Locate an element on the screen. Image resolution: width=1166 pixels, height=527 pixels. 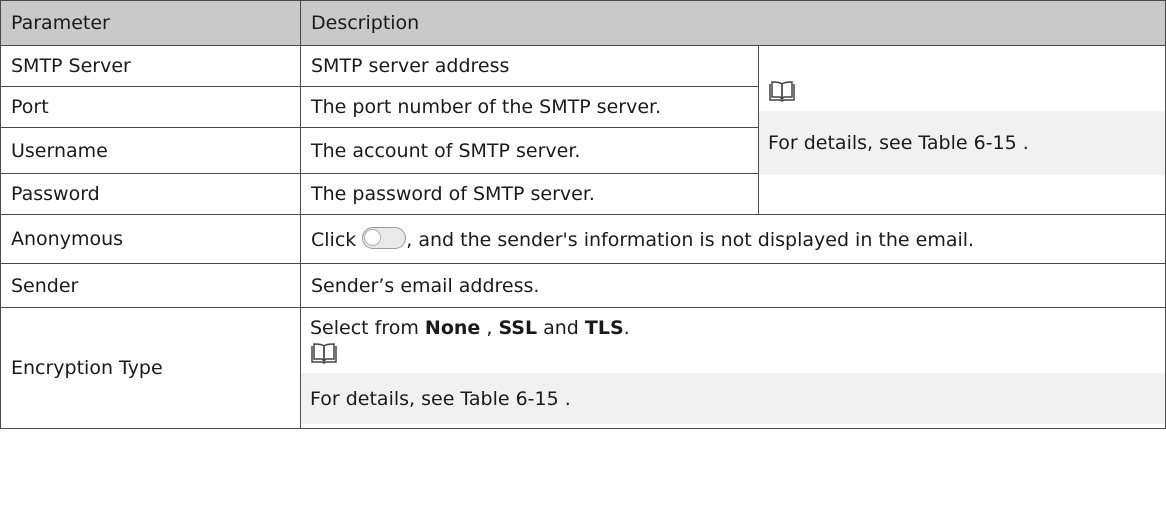
desc-username: The account of SMTP server. is located at coordinates (529, 150).